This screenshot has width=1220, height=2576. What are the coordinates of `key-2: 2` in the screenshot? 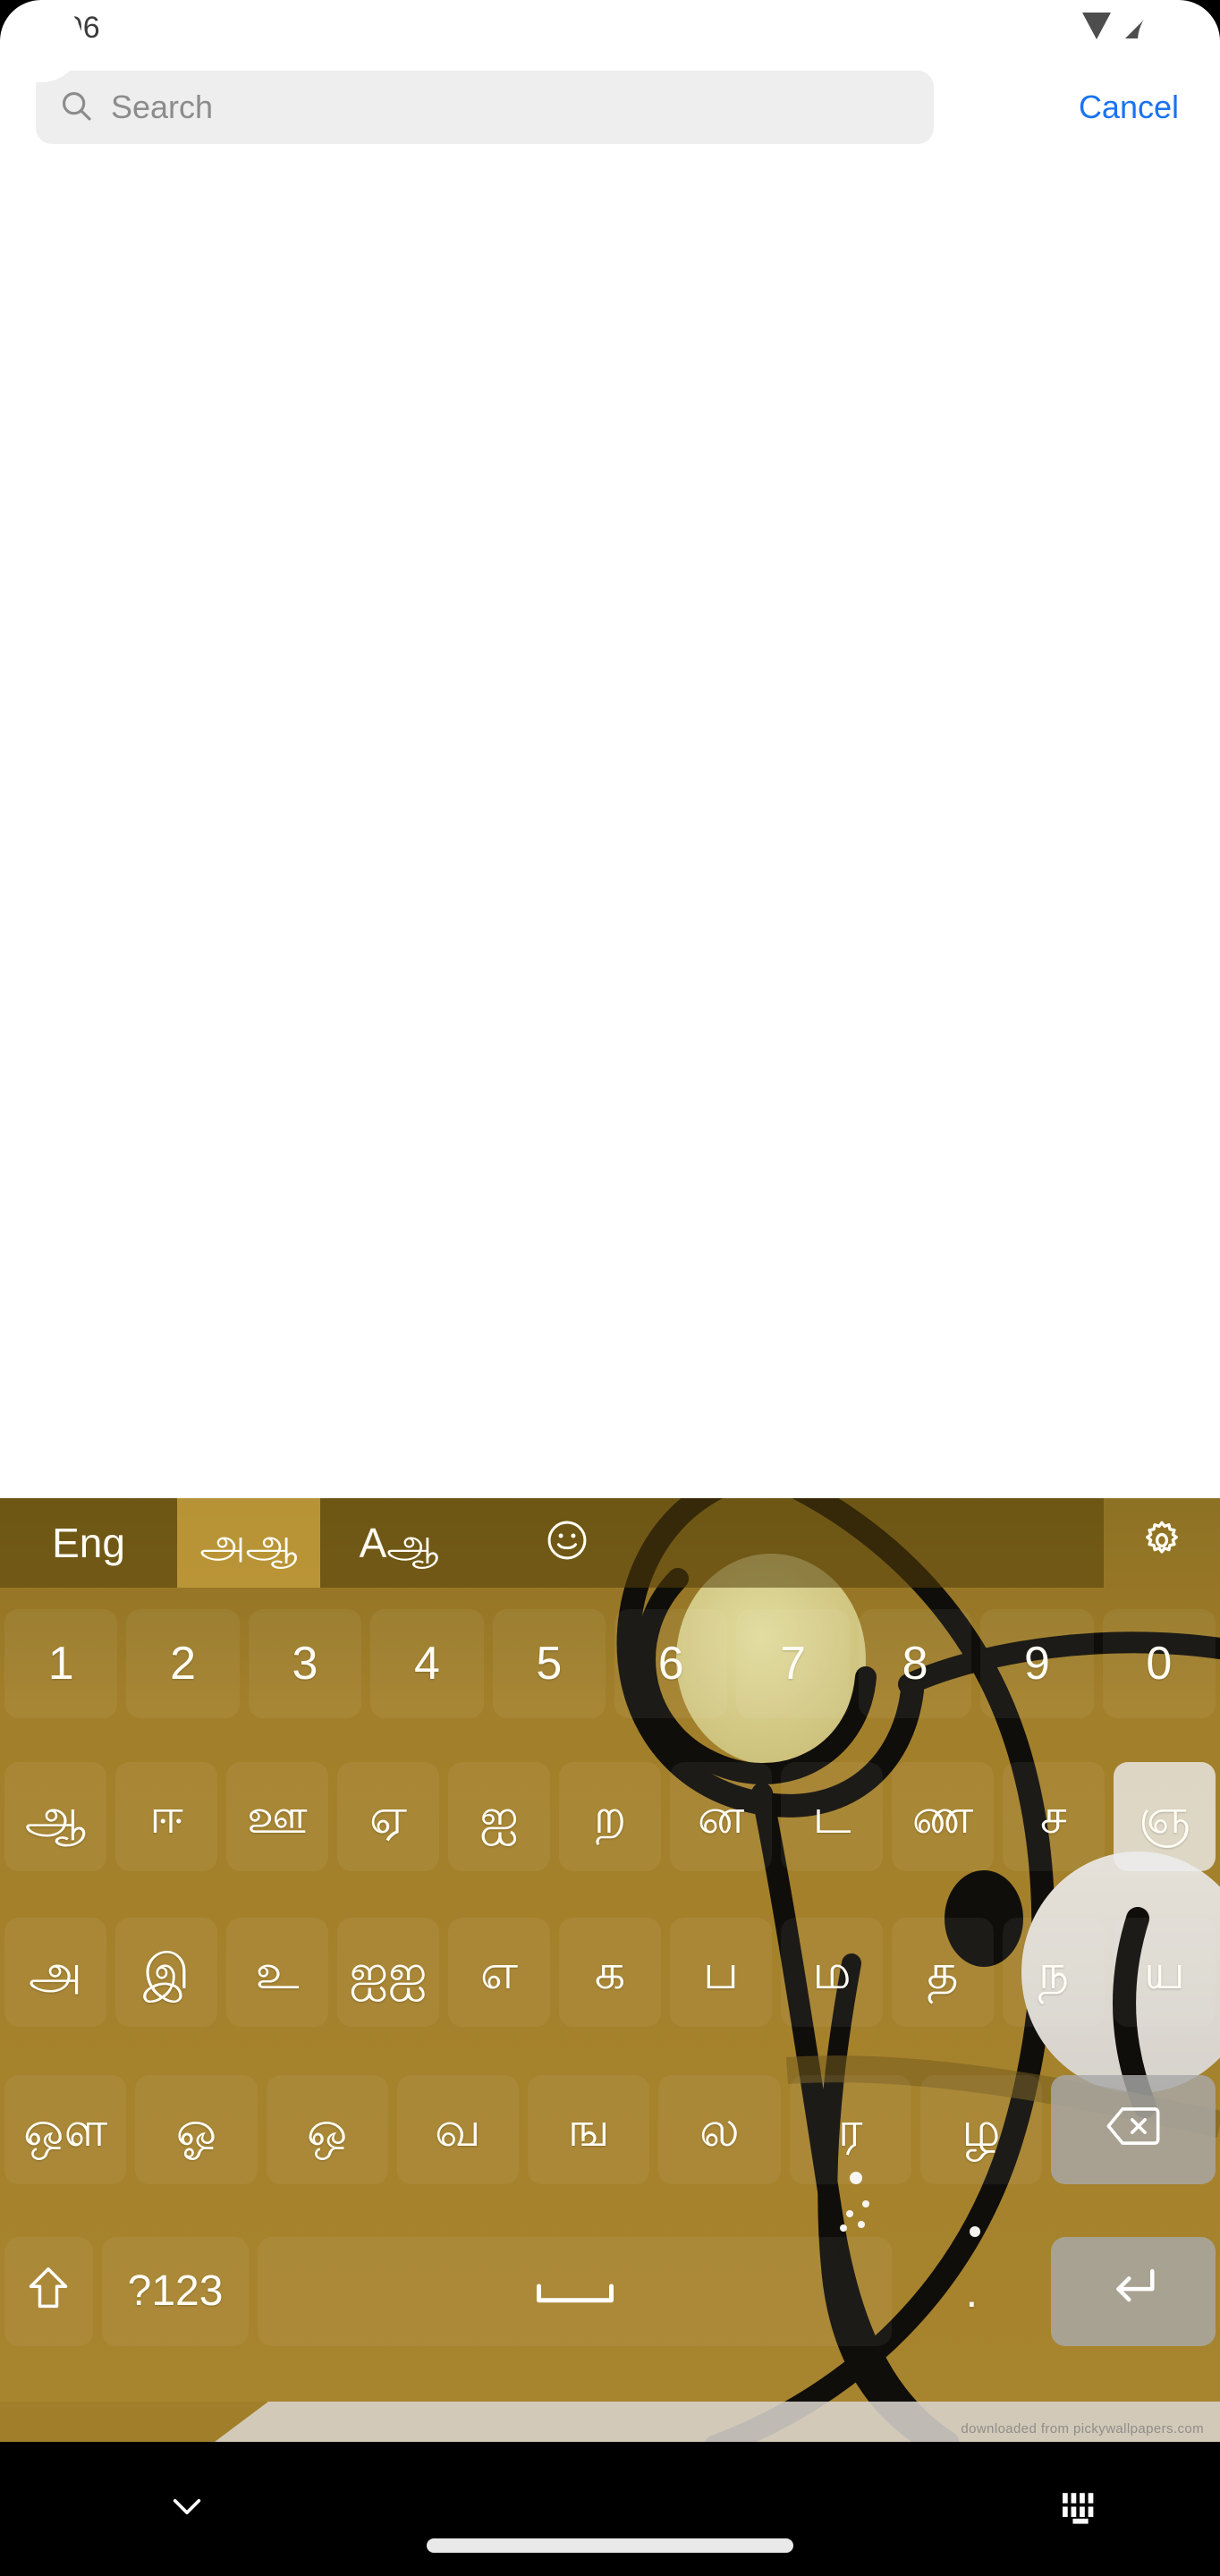 It's located at (183, 1663).